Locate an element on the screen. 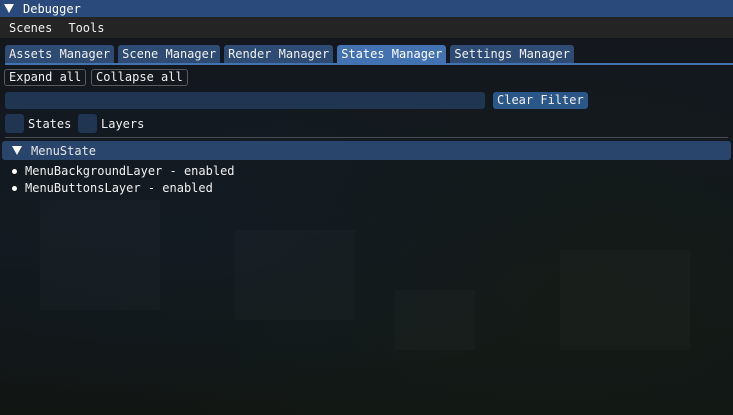 This screenshot has width=733, height=415. tab-assets-manager: Assets Manager is located at coordinates (60, 54).